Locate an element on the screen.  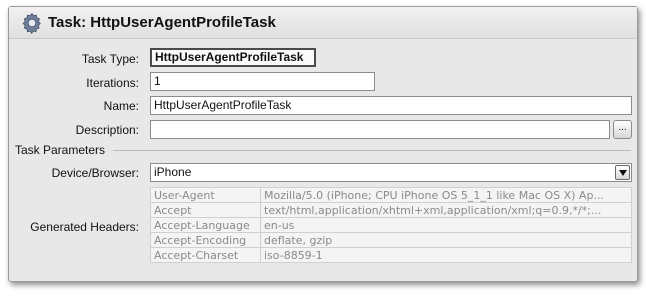
header-value: iso-8859-1 is located at coordinates (446, 255).